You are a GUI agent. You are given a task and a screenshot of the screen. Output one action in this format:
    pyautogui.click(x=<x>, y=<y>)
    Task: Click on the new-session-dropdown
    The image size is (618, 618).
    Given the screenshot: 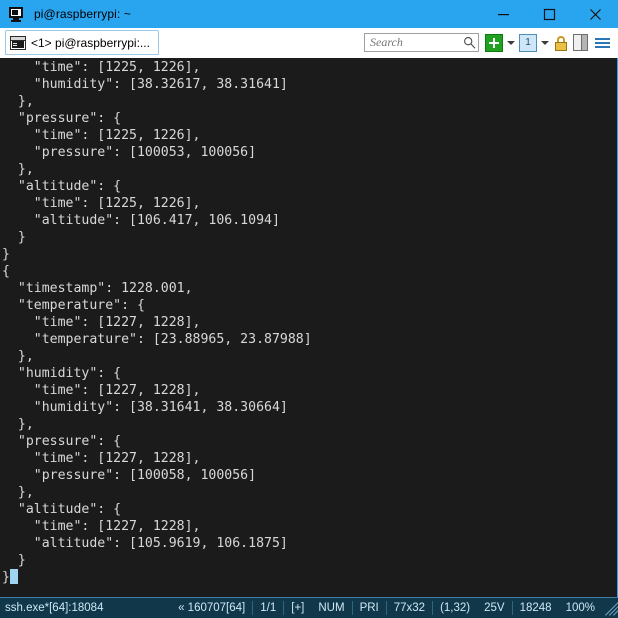 What is the action you would take?
    pyautogui.click(x=510, y=43)
    